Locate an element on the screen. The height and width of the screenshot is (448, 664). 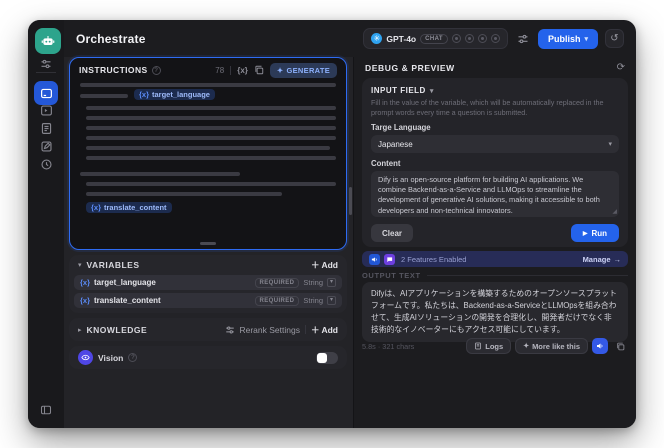
knowledge-section: ▸ KNOWLEDGE Rerank Settings ＋ Add is located at coordinates (208, 329).